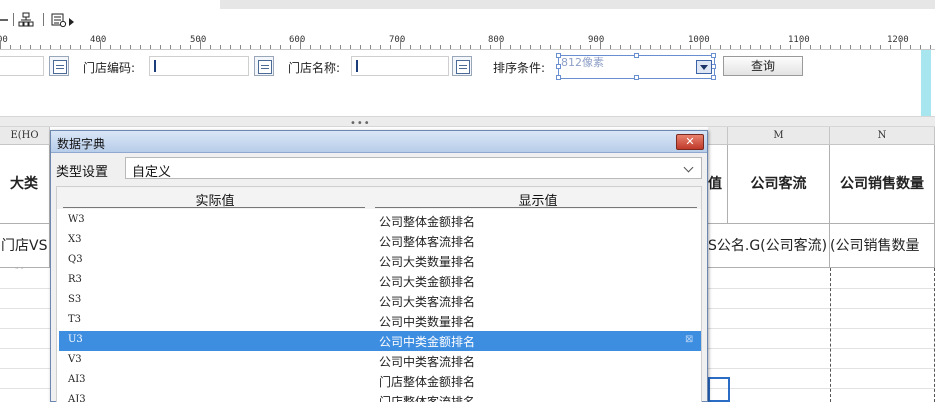 This screenshot has height=402, width=935. I want to click on formula-cell-company-sales-qty: 公司销售数量), so click(882, 246).